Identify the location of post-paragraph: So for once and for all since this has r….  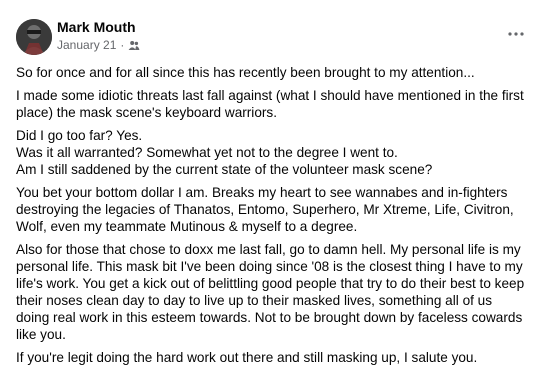
(245, 72).